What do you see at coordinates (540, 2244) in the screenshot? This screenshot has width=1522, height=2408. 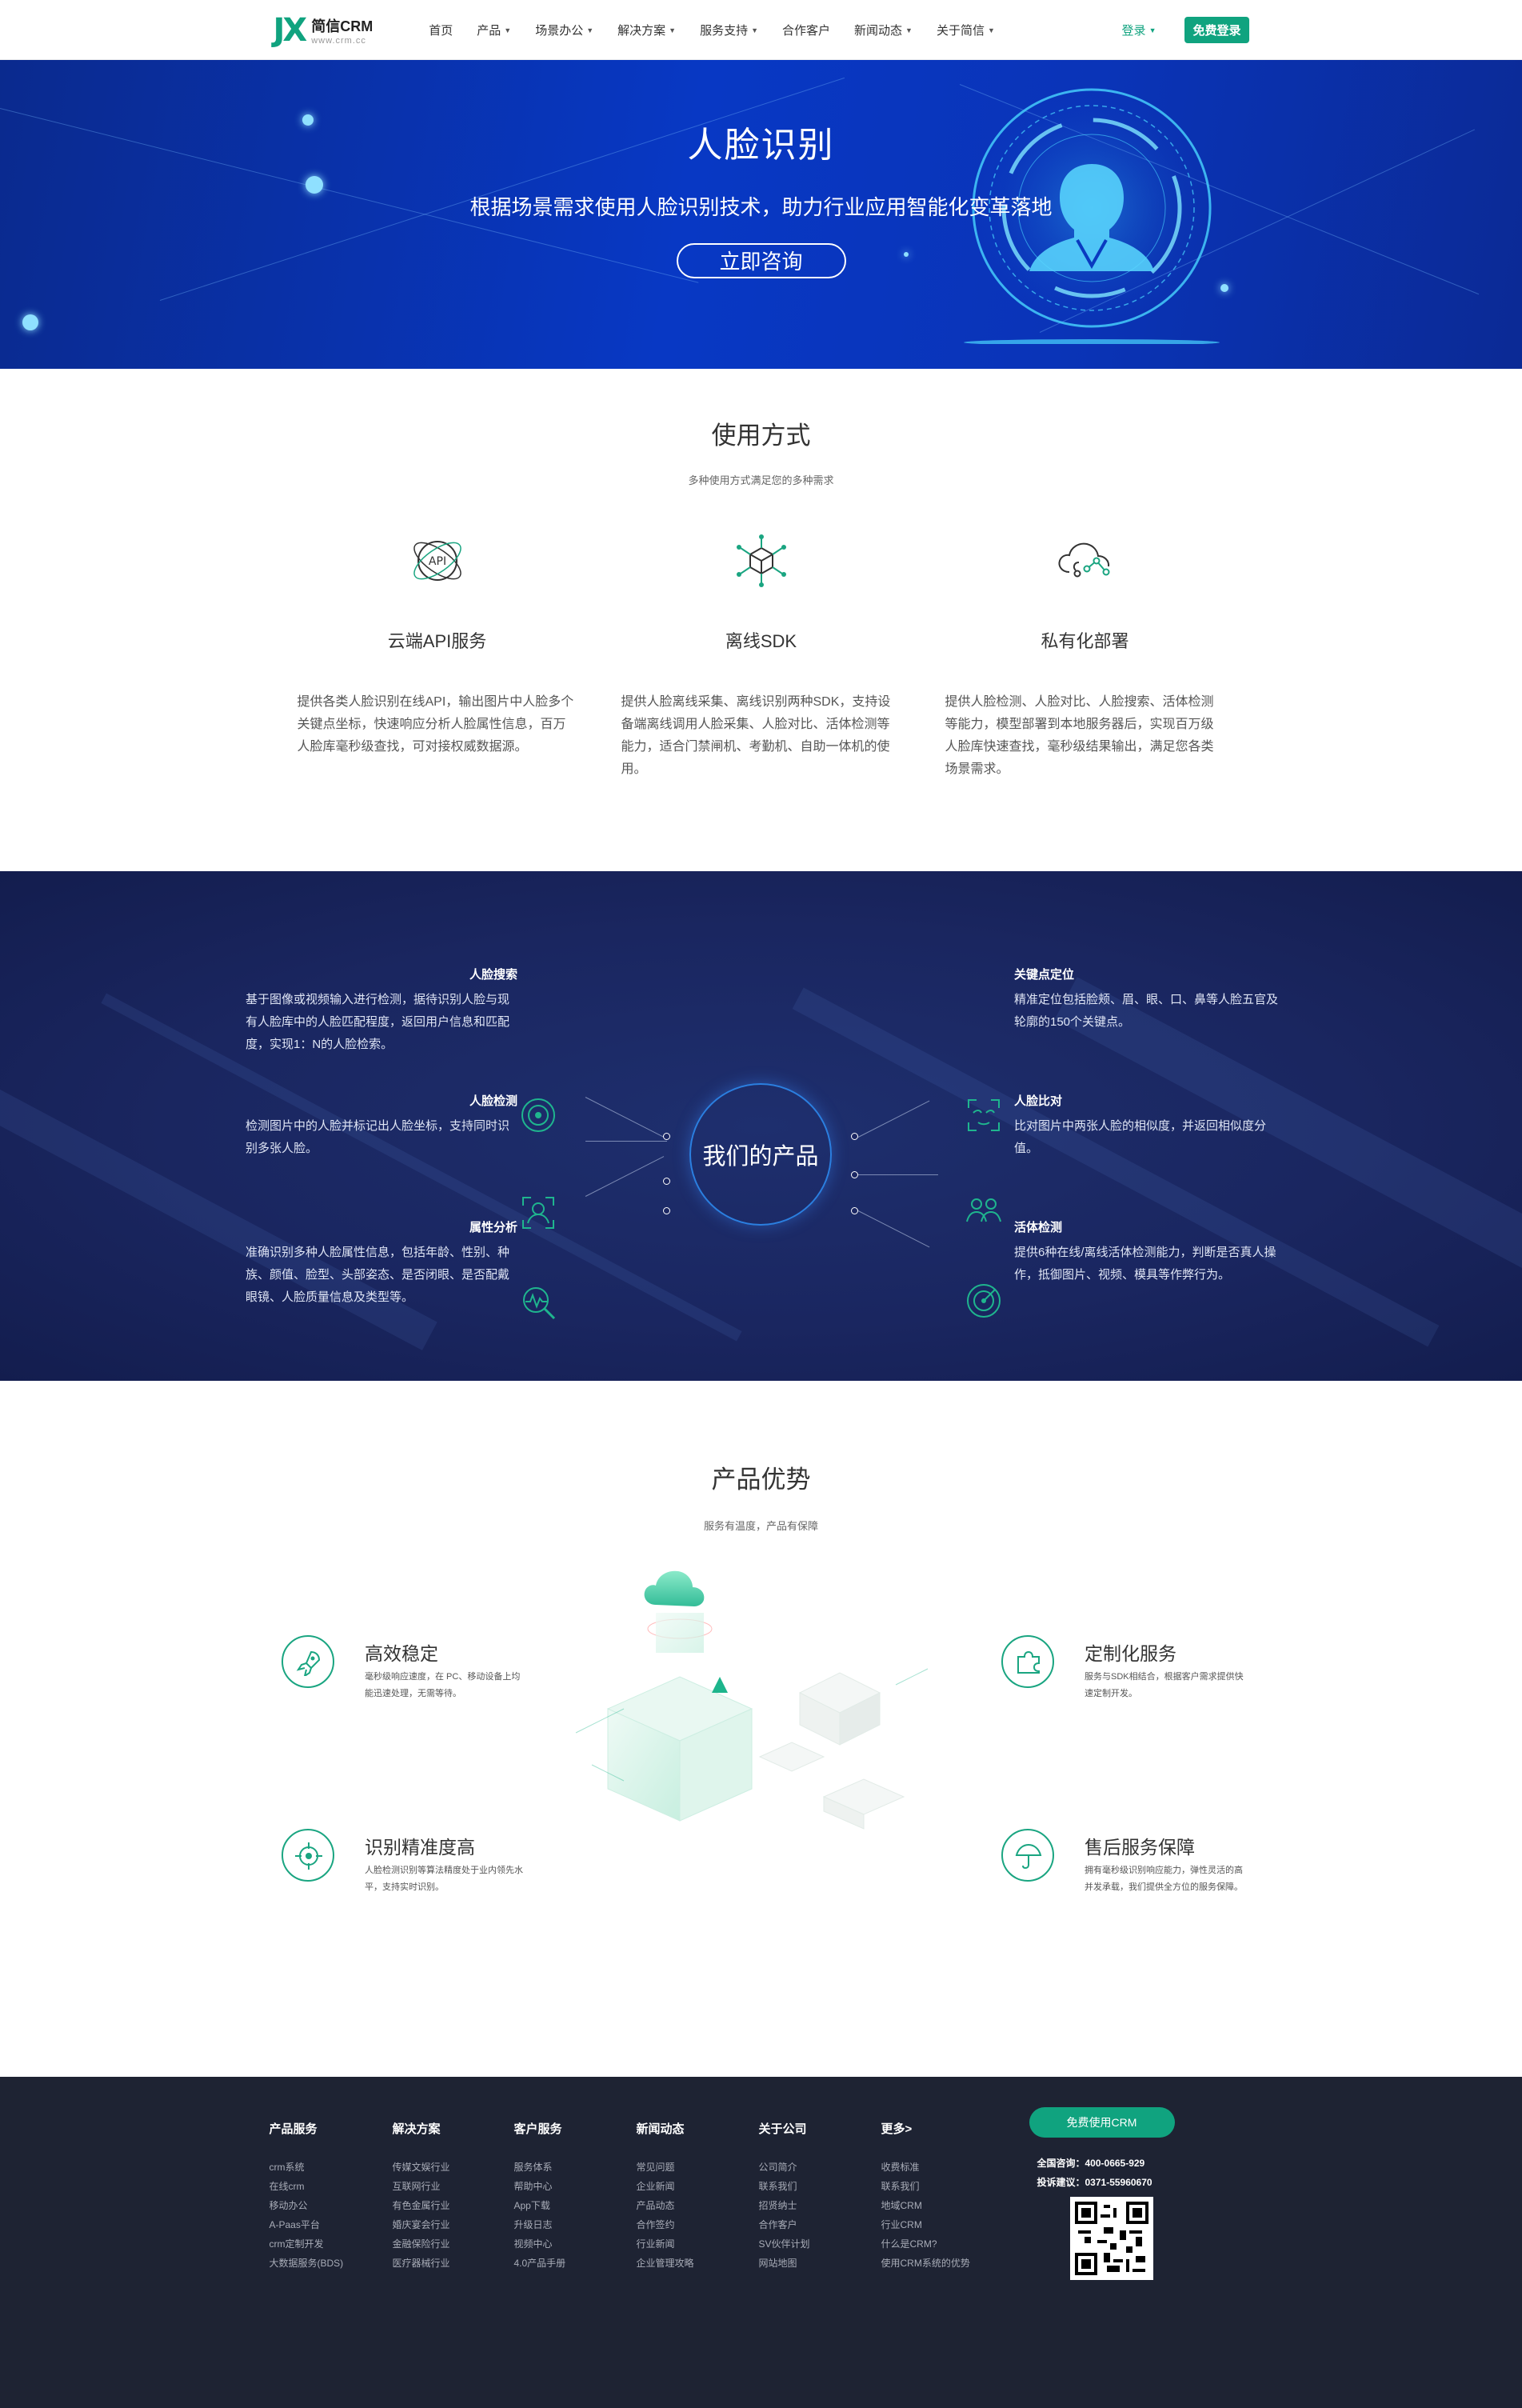 I see `footer-link: 视频中心` at bounding box center [540, 2244].